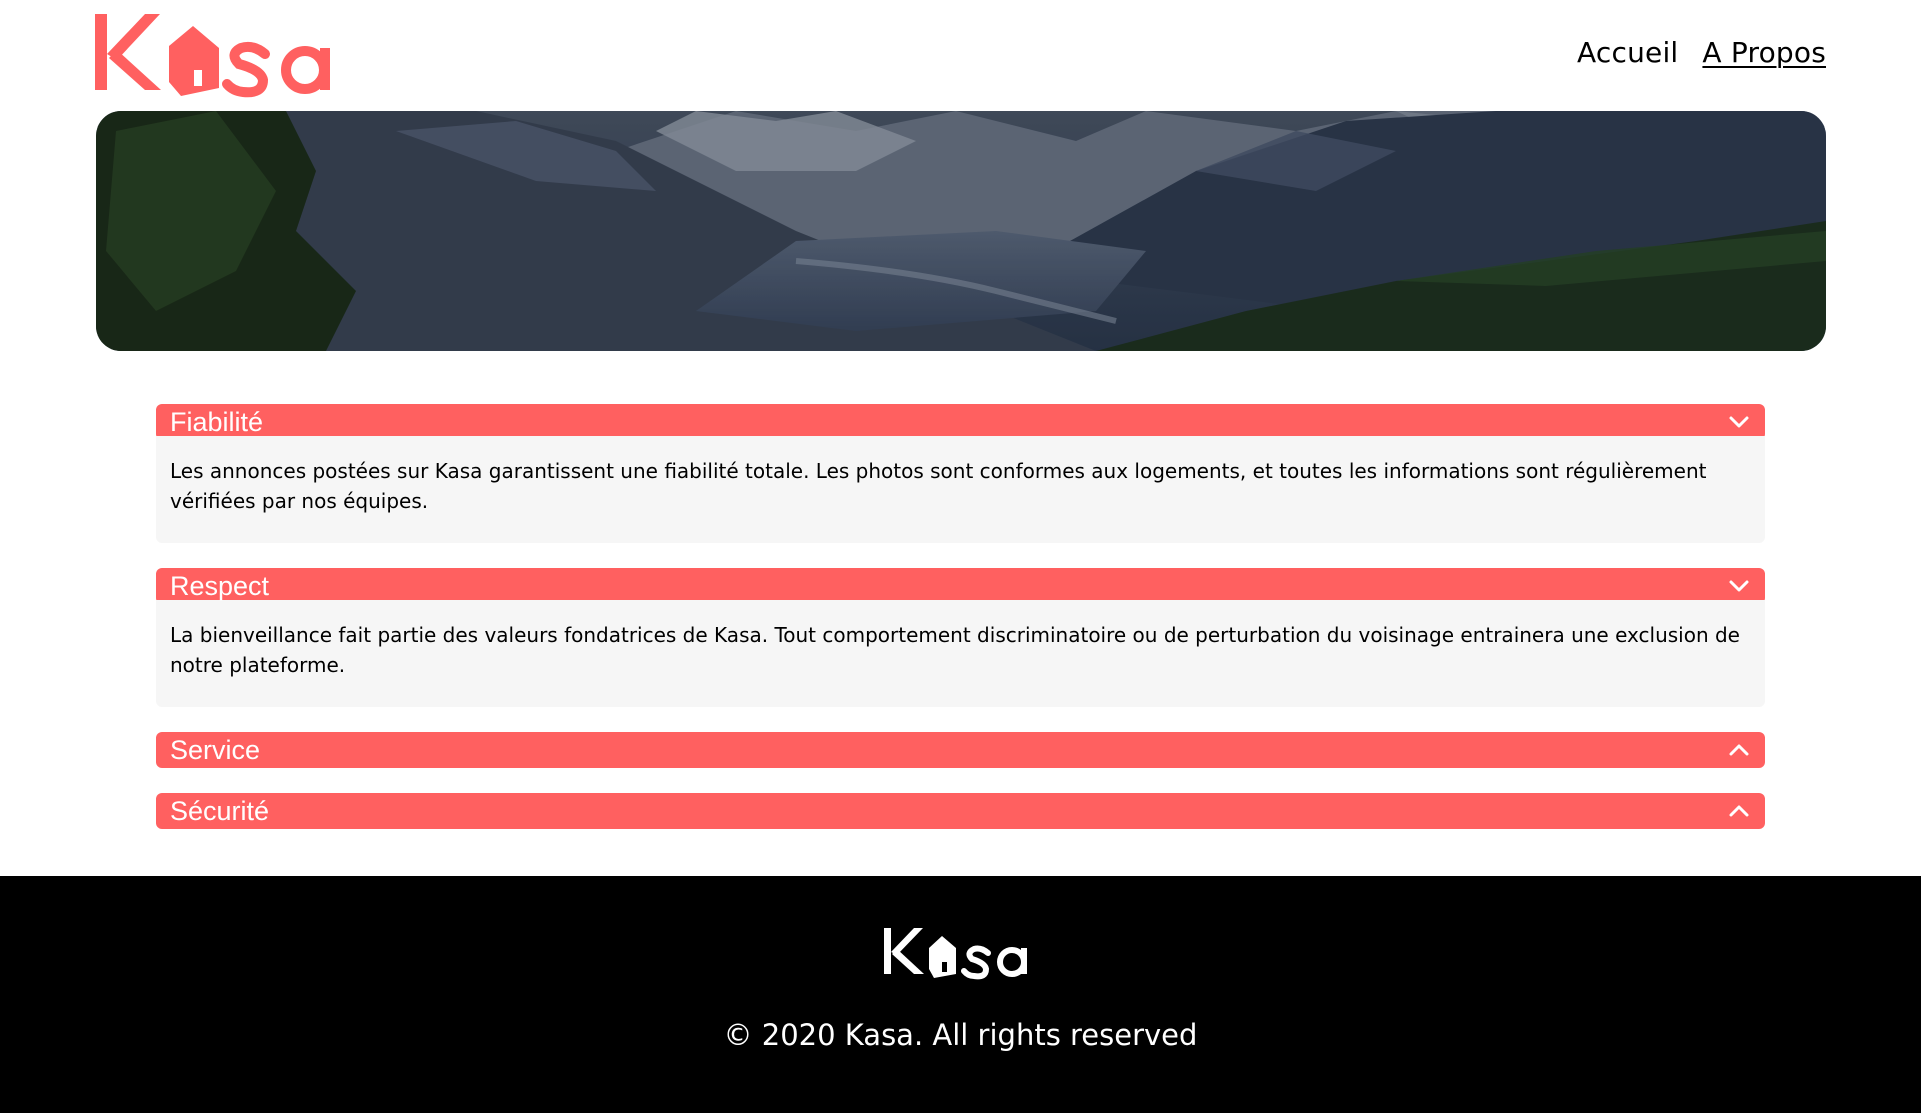 The width and height of the screenshot is (1921, 1113). I want to click on collapse-service: Service, so click(960, 750).